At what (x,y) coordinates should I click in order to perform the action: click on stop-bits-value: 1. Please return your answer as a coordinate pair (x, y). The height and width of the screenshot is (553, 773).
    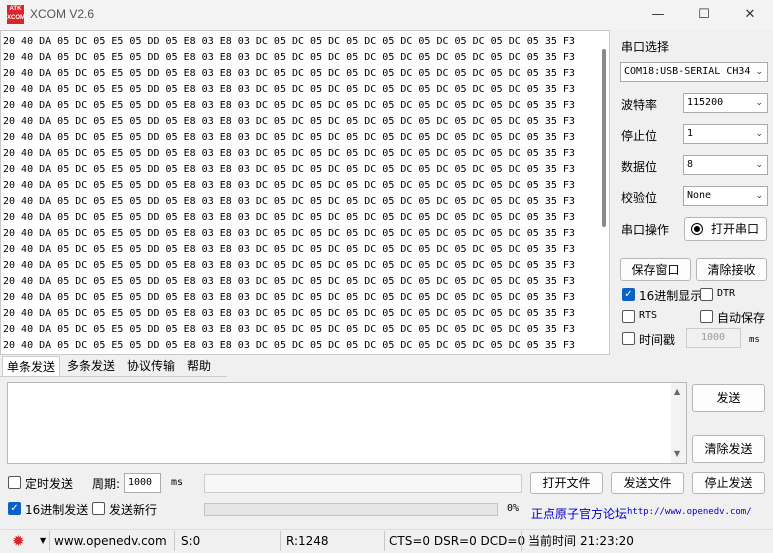
    Looking at the image, I should click on (690, 133).